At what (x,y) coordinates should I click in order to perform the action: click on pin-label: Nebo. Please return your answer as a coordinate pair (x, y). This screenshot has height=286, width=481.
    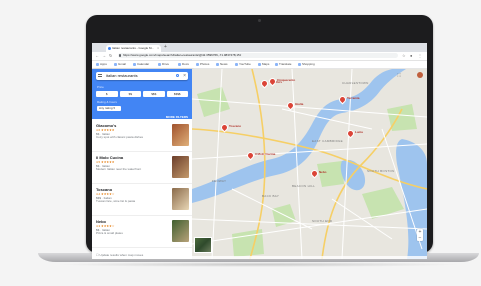
    Looking at the image, I should click on (323, 172).